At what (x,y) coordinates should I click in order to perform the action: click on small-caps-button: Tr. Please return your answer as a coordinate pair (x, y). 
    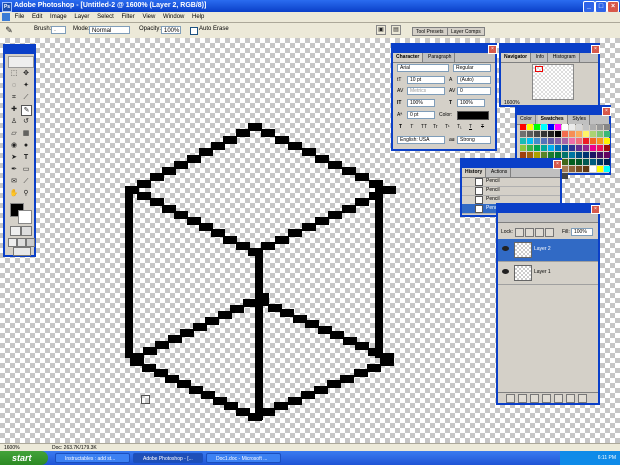
    Looking at the image, I should click on (435, 127).